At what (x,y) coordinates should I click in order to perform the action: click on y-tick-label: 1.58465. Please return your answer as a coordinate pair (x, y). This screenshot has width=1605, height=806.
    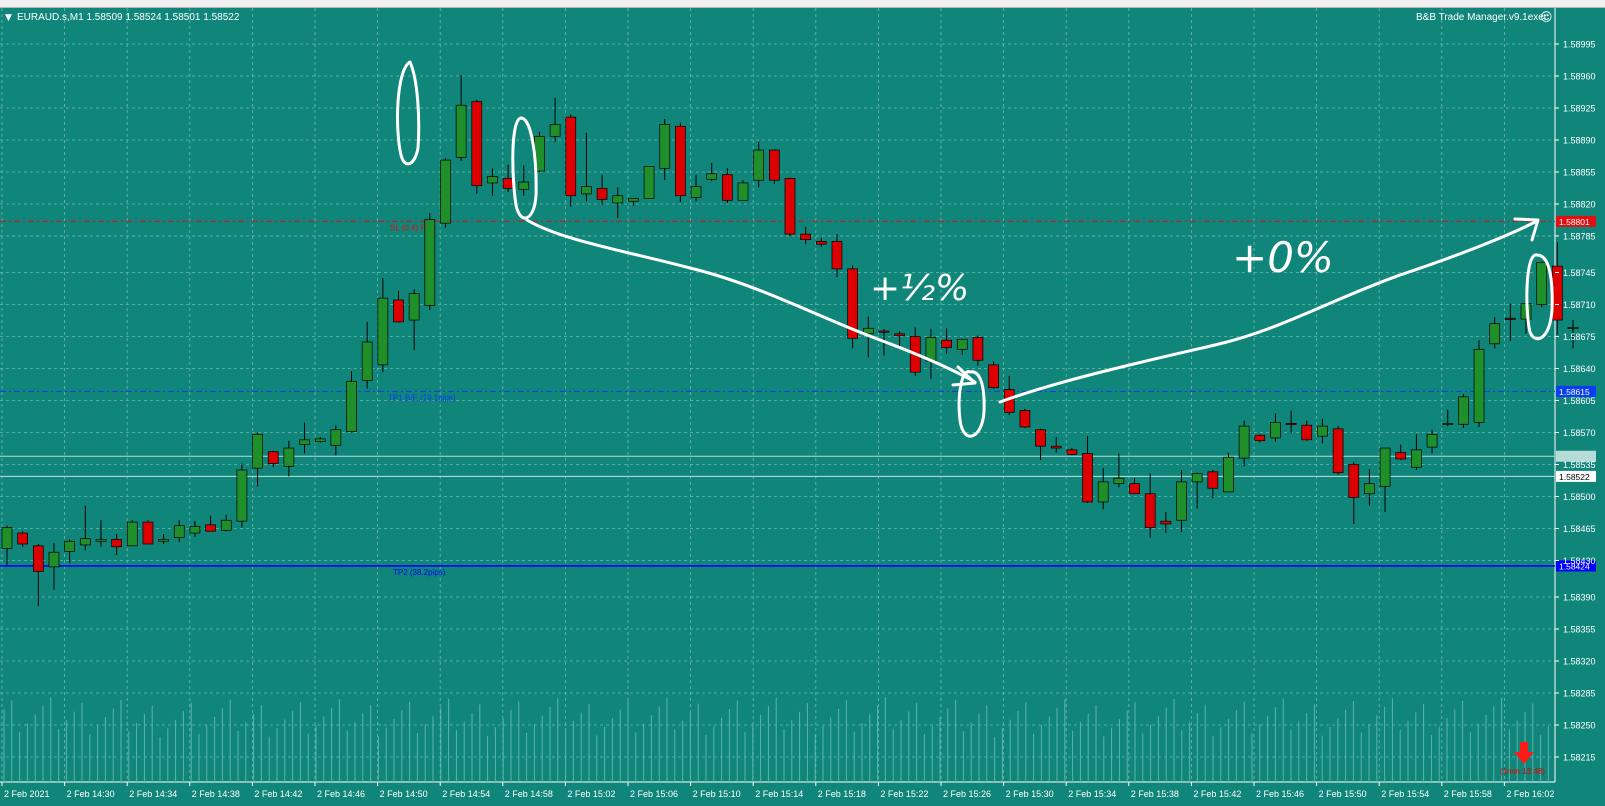
    Looking at the image, I should click on (1579, 529).